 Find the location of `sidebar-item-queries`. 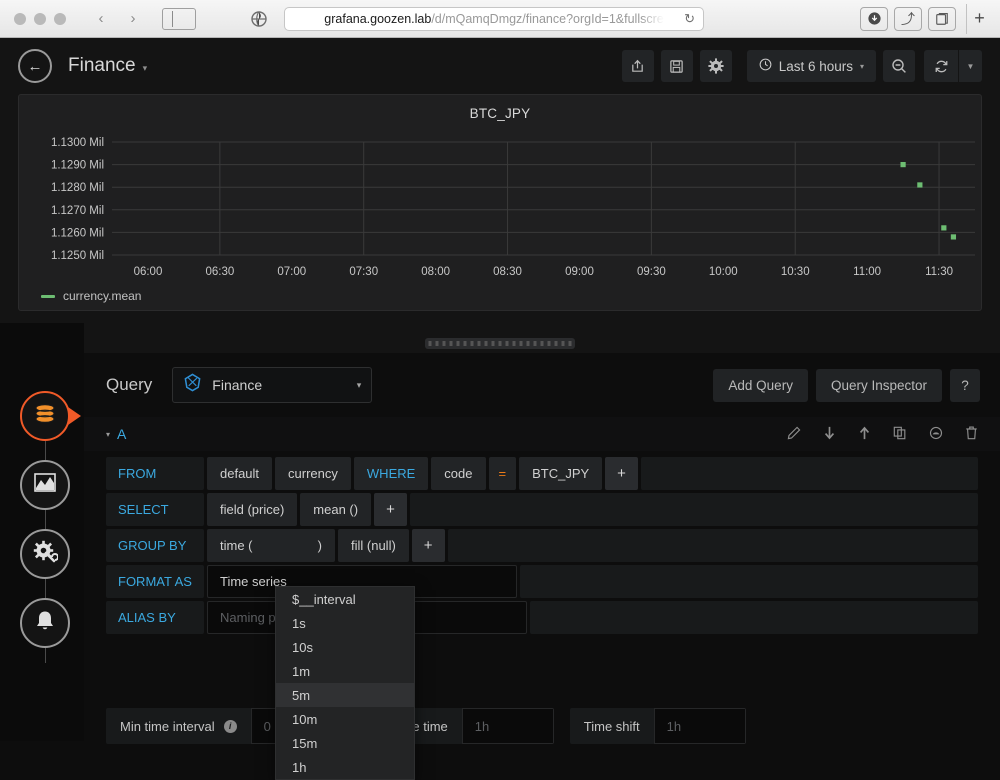

sidebar-item-queries is located at coordinates (45, 416).